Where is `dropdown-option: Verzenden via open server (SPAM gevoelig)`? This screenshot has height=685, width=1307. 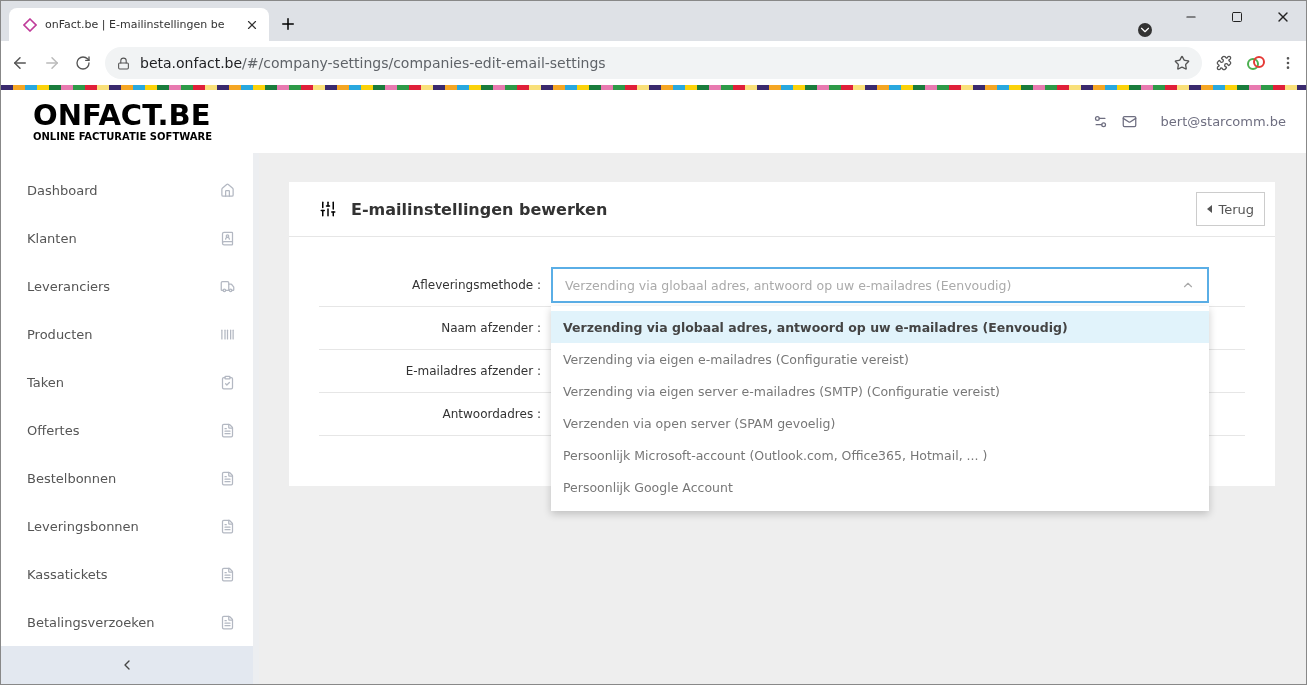 dropdown-option: Verzenden via open server (SPAM gevoelig) is located at coordinates (880, 423).